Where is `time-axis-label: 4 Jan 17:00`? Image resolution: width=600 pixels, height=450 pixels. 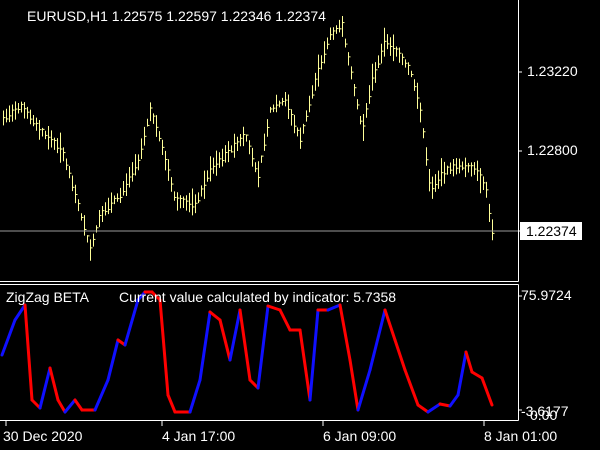
time-axis-label: 4 Jan 17:00 is located at coordinates (199, 436).